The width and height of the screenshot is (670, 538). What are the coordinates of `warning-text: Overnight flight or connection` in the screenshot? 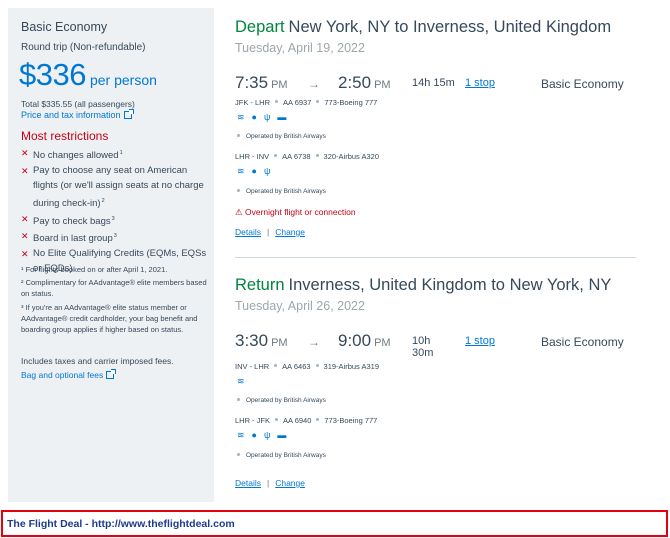 It's located at (300, 212).